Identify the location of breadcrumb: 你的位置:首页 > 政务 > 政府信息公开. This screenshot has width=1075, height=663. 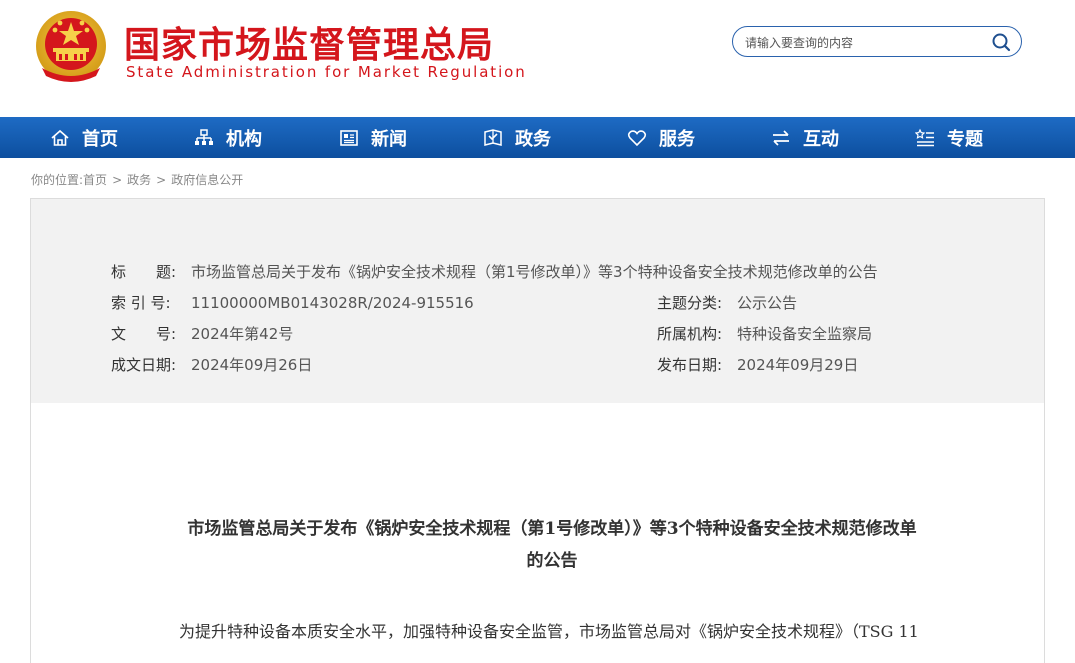
(137, 179).